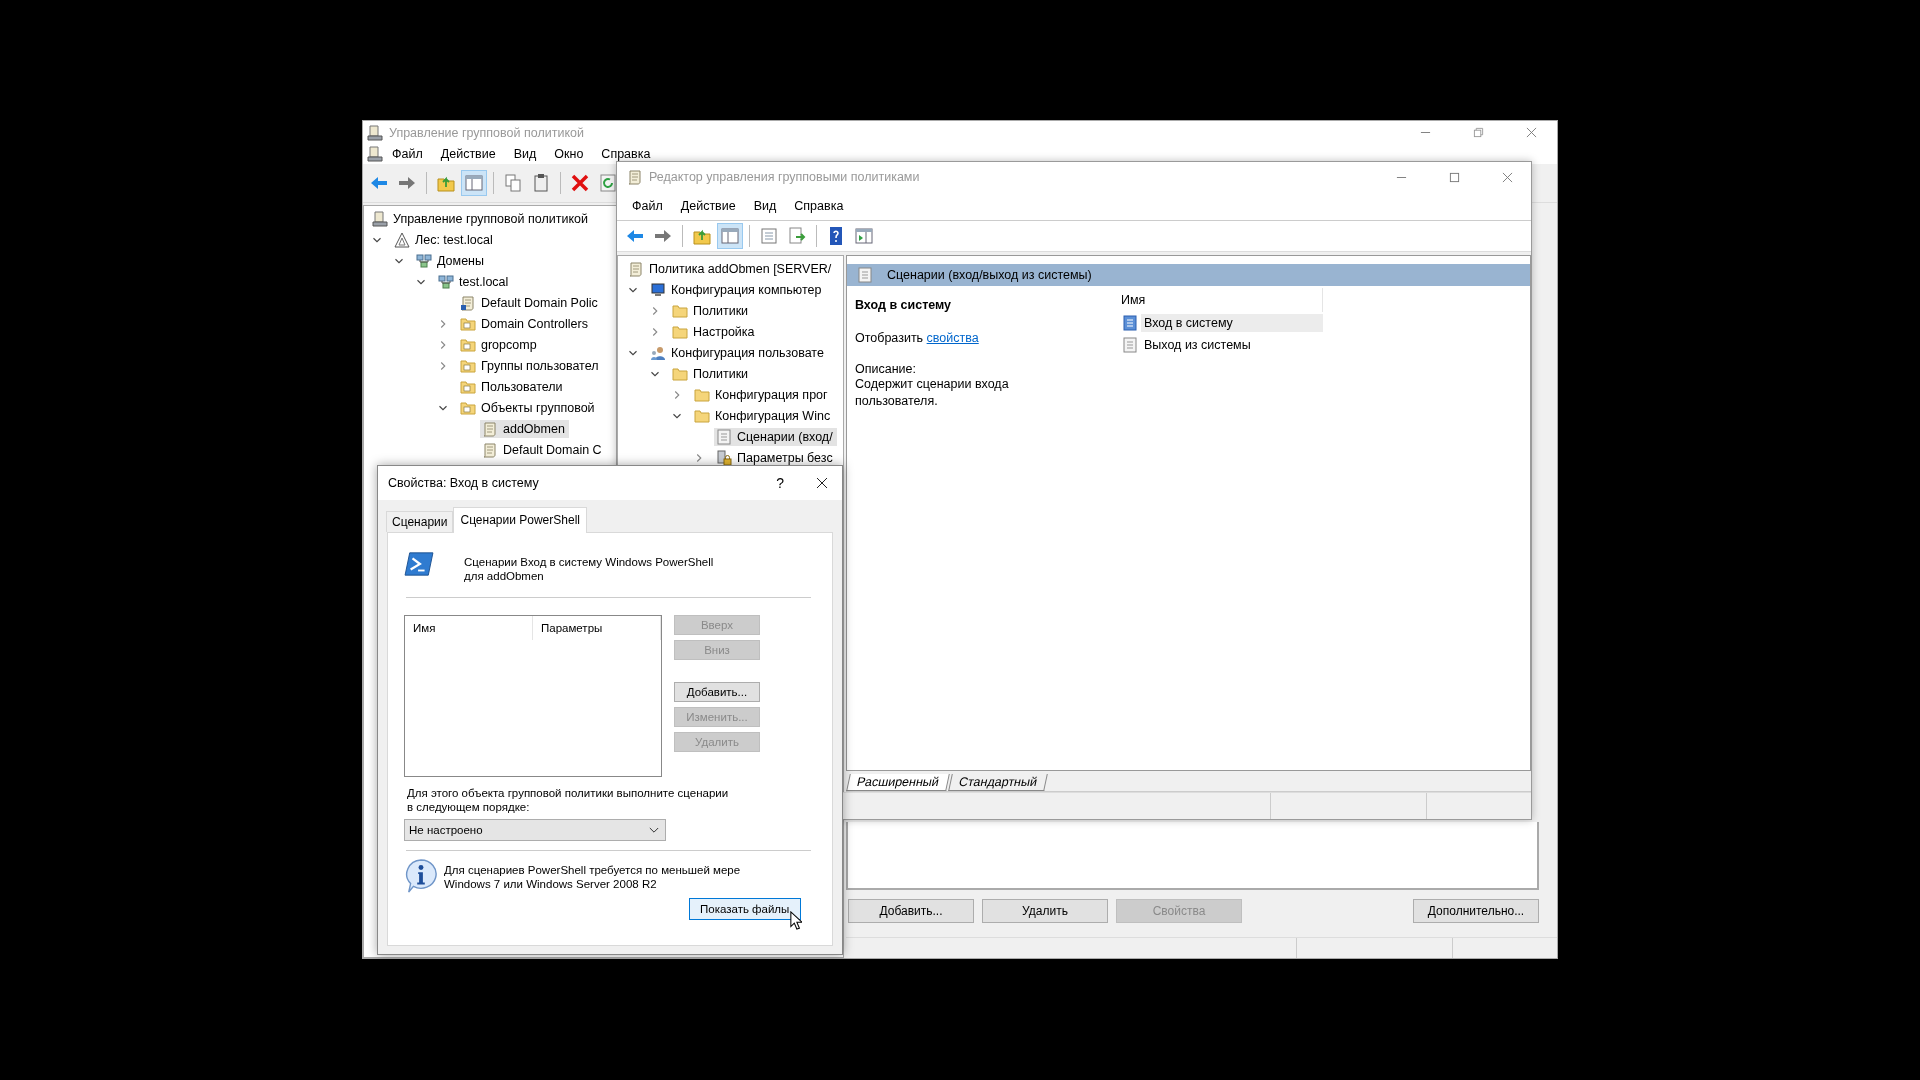  I want to click on order-dropdown: Не настроено, so click(535, 830).